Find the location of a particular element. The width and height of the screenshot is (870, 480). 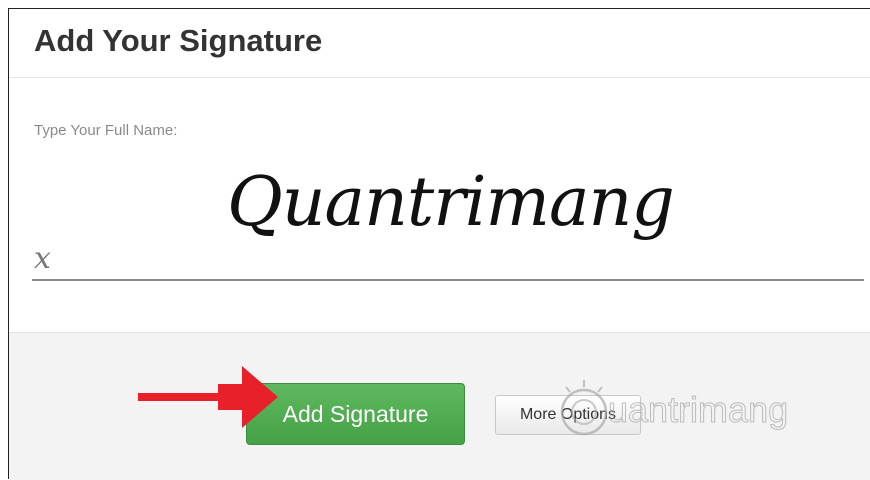

page-title: Add Your Signature is located at coordinates (178, 40).